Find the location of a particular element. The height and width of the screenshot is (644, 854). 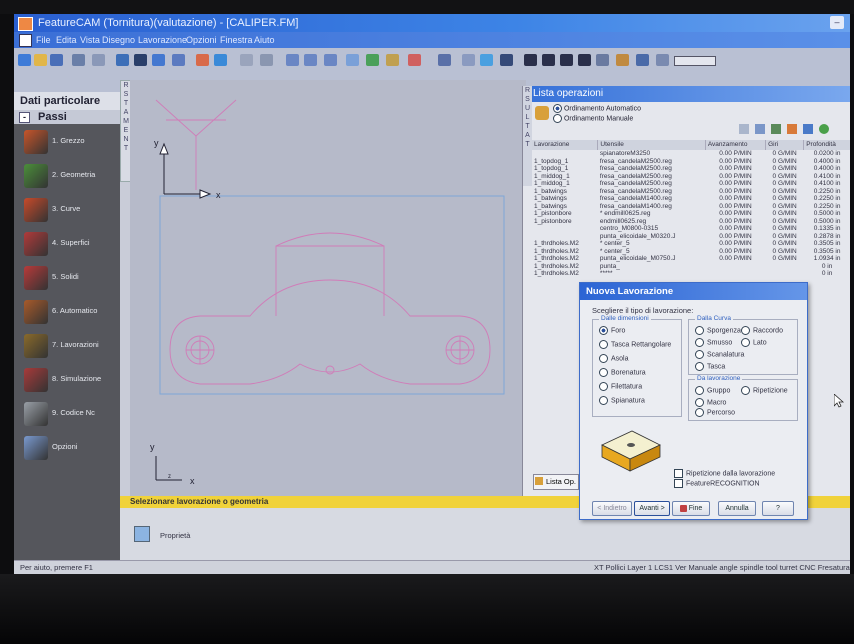

lock-icon is located at coordinates (542, 113).